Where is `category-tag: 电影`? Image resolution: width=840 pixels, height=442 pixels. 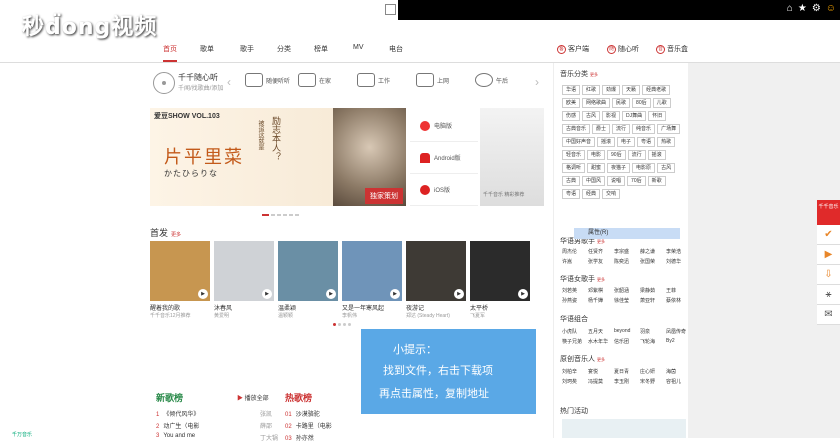
category-tag: 电影 is located at coordinates (596, 155).